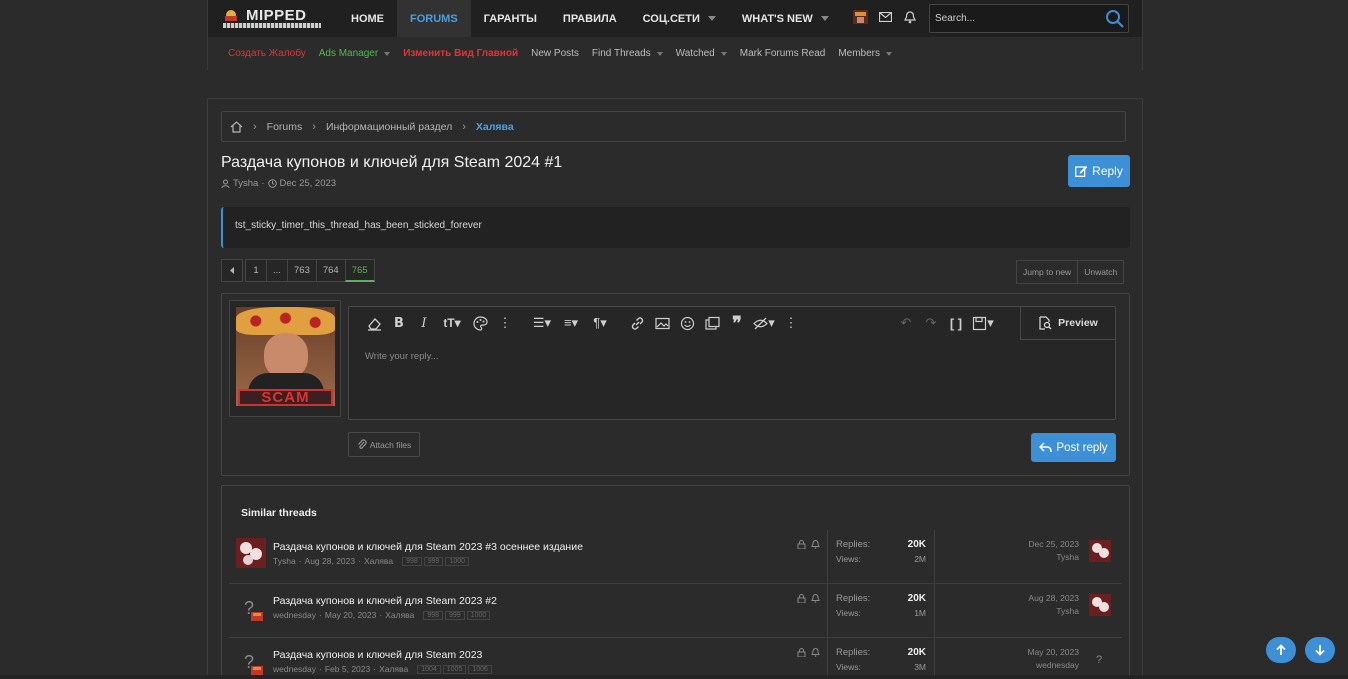 The height and width of the screenshot is (679, 1348). Describe the element at coordinates (374, 323) in the screenshot. I see `eraser-icon` at that location.